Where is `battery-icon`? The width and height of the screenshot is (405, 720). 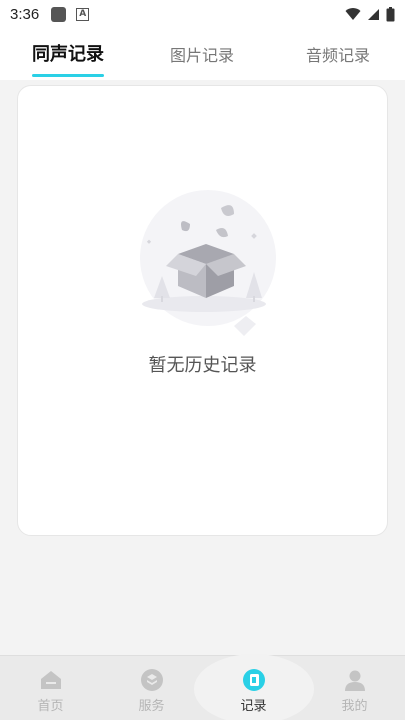 battery-icon is located at coordinates (390, 13).